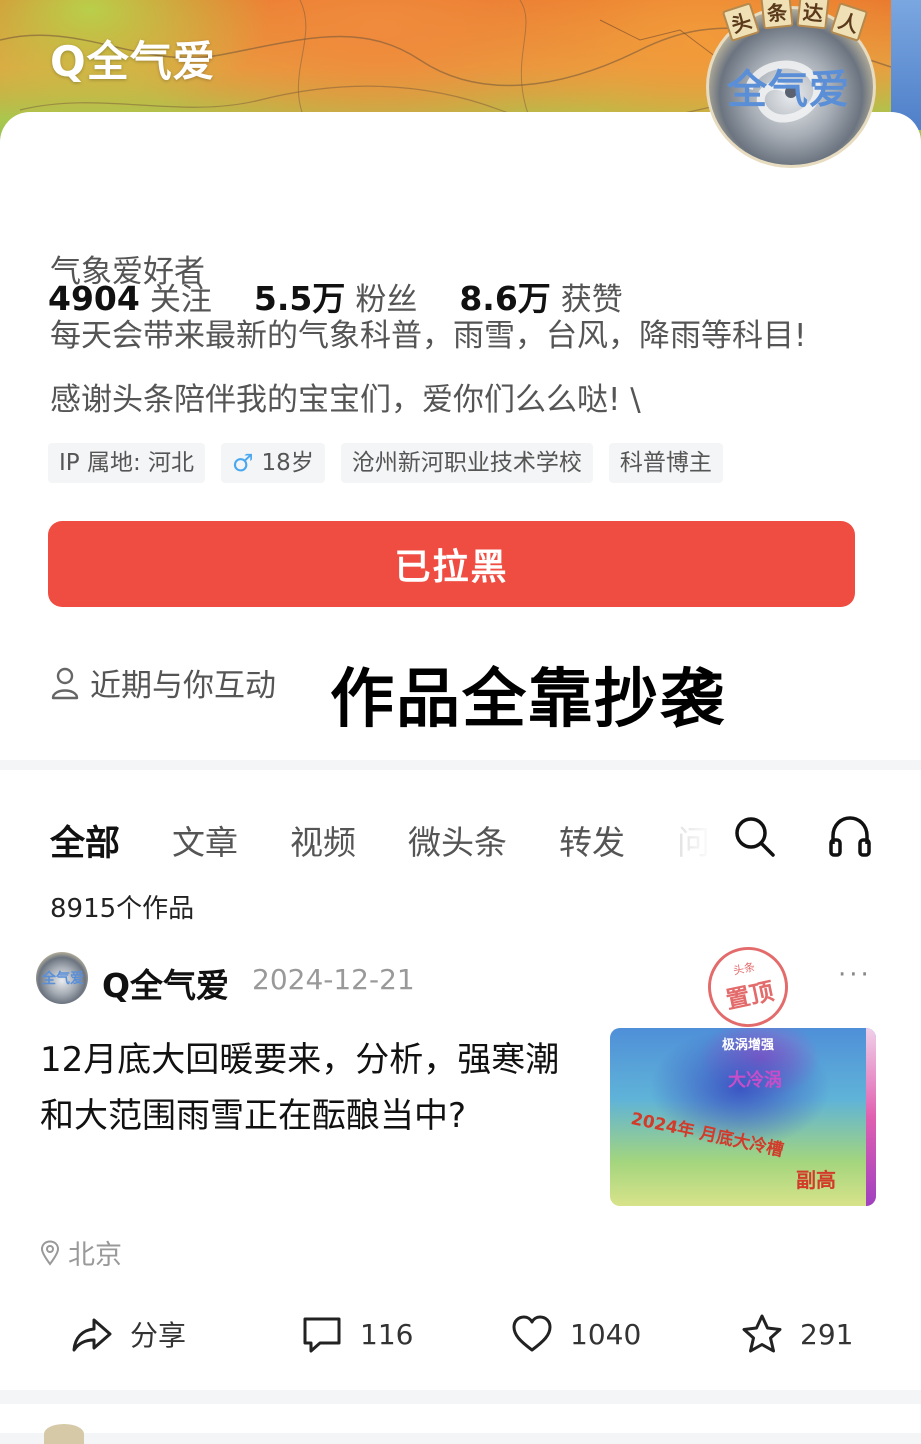  Describe the element at coordinates (92, 1335) in the screenshot. I see `share-icon` at that location.